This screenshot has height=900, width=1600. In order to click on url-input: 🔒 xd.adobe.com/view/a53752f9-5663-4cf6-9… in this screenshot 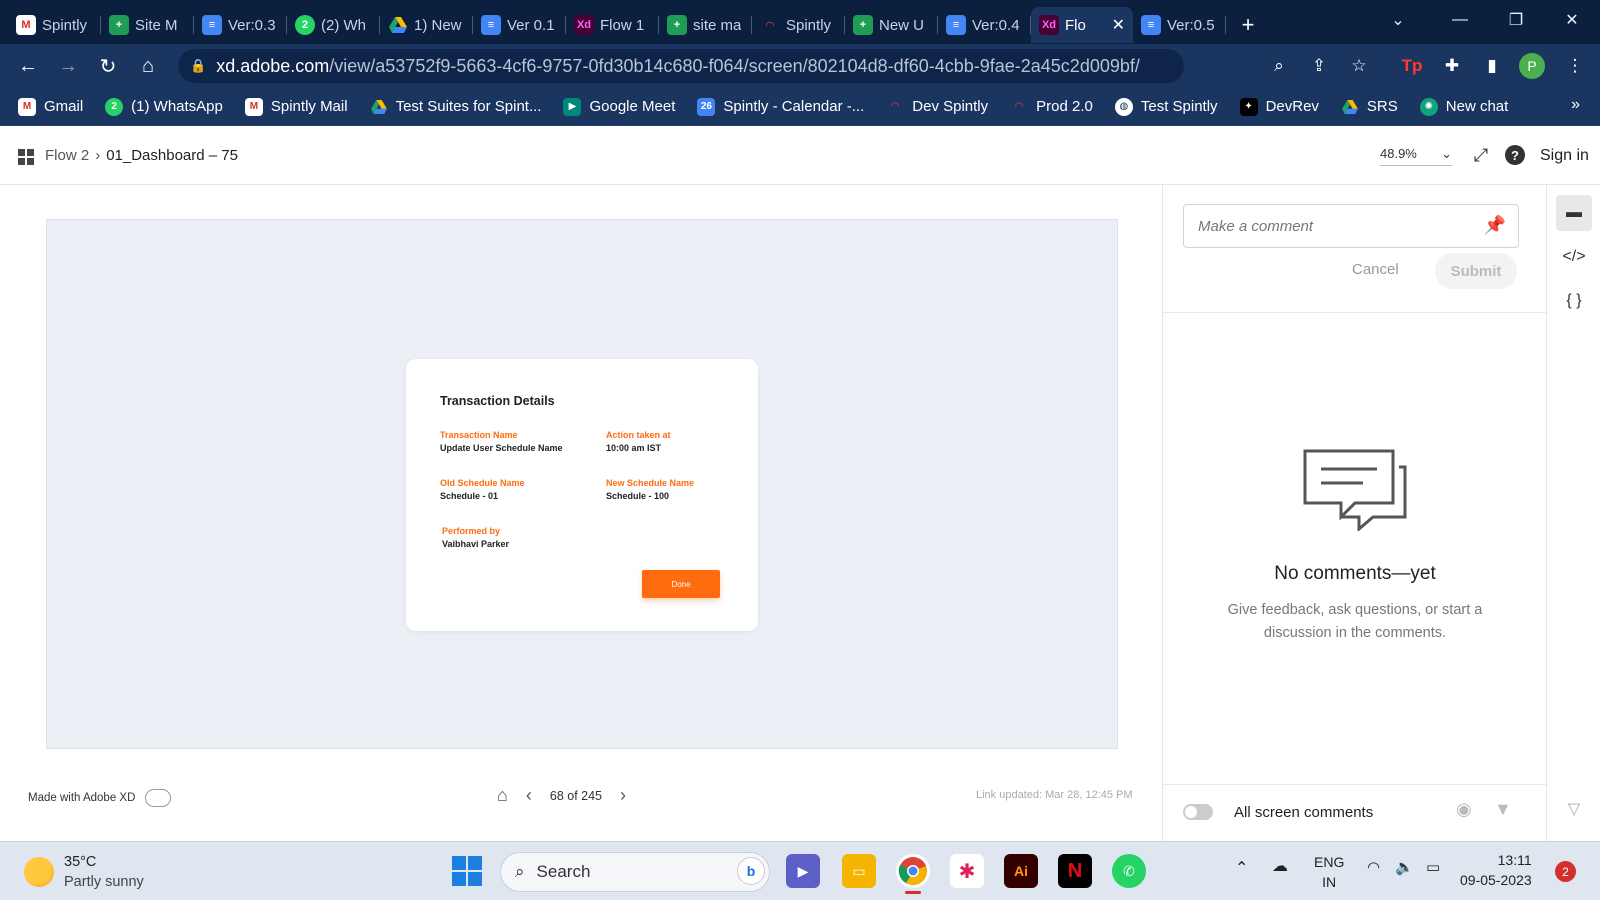, I will do `click(681, 66)`.